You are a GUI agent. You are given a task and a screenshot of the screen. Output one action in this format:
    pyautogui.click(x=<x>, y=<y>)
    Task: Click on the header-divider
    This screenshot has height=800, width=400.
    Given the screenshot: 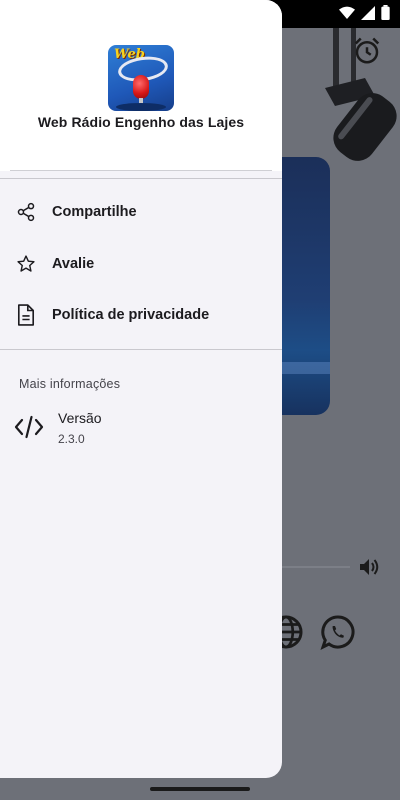 What is the action you would take?
    pyautogui.click(x=141, y=170)
    